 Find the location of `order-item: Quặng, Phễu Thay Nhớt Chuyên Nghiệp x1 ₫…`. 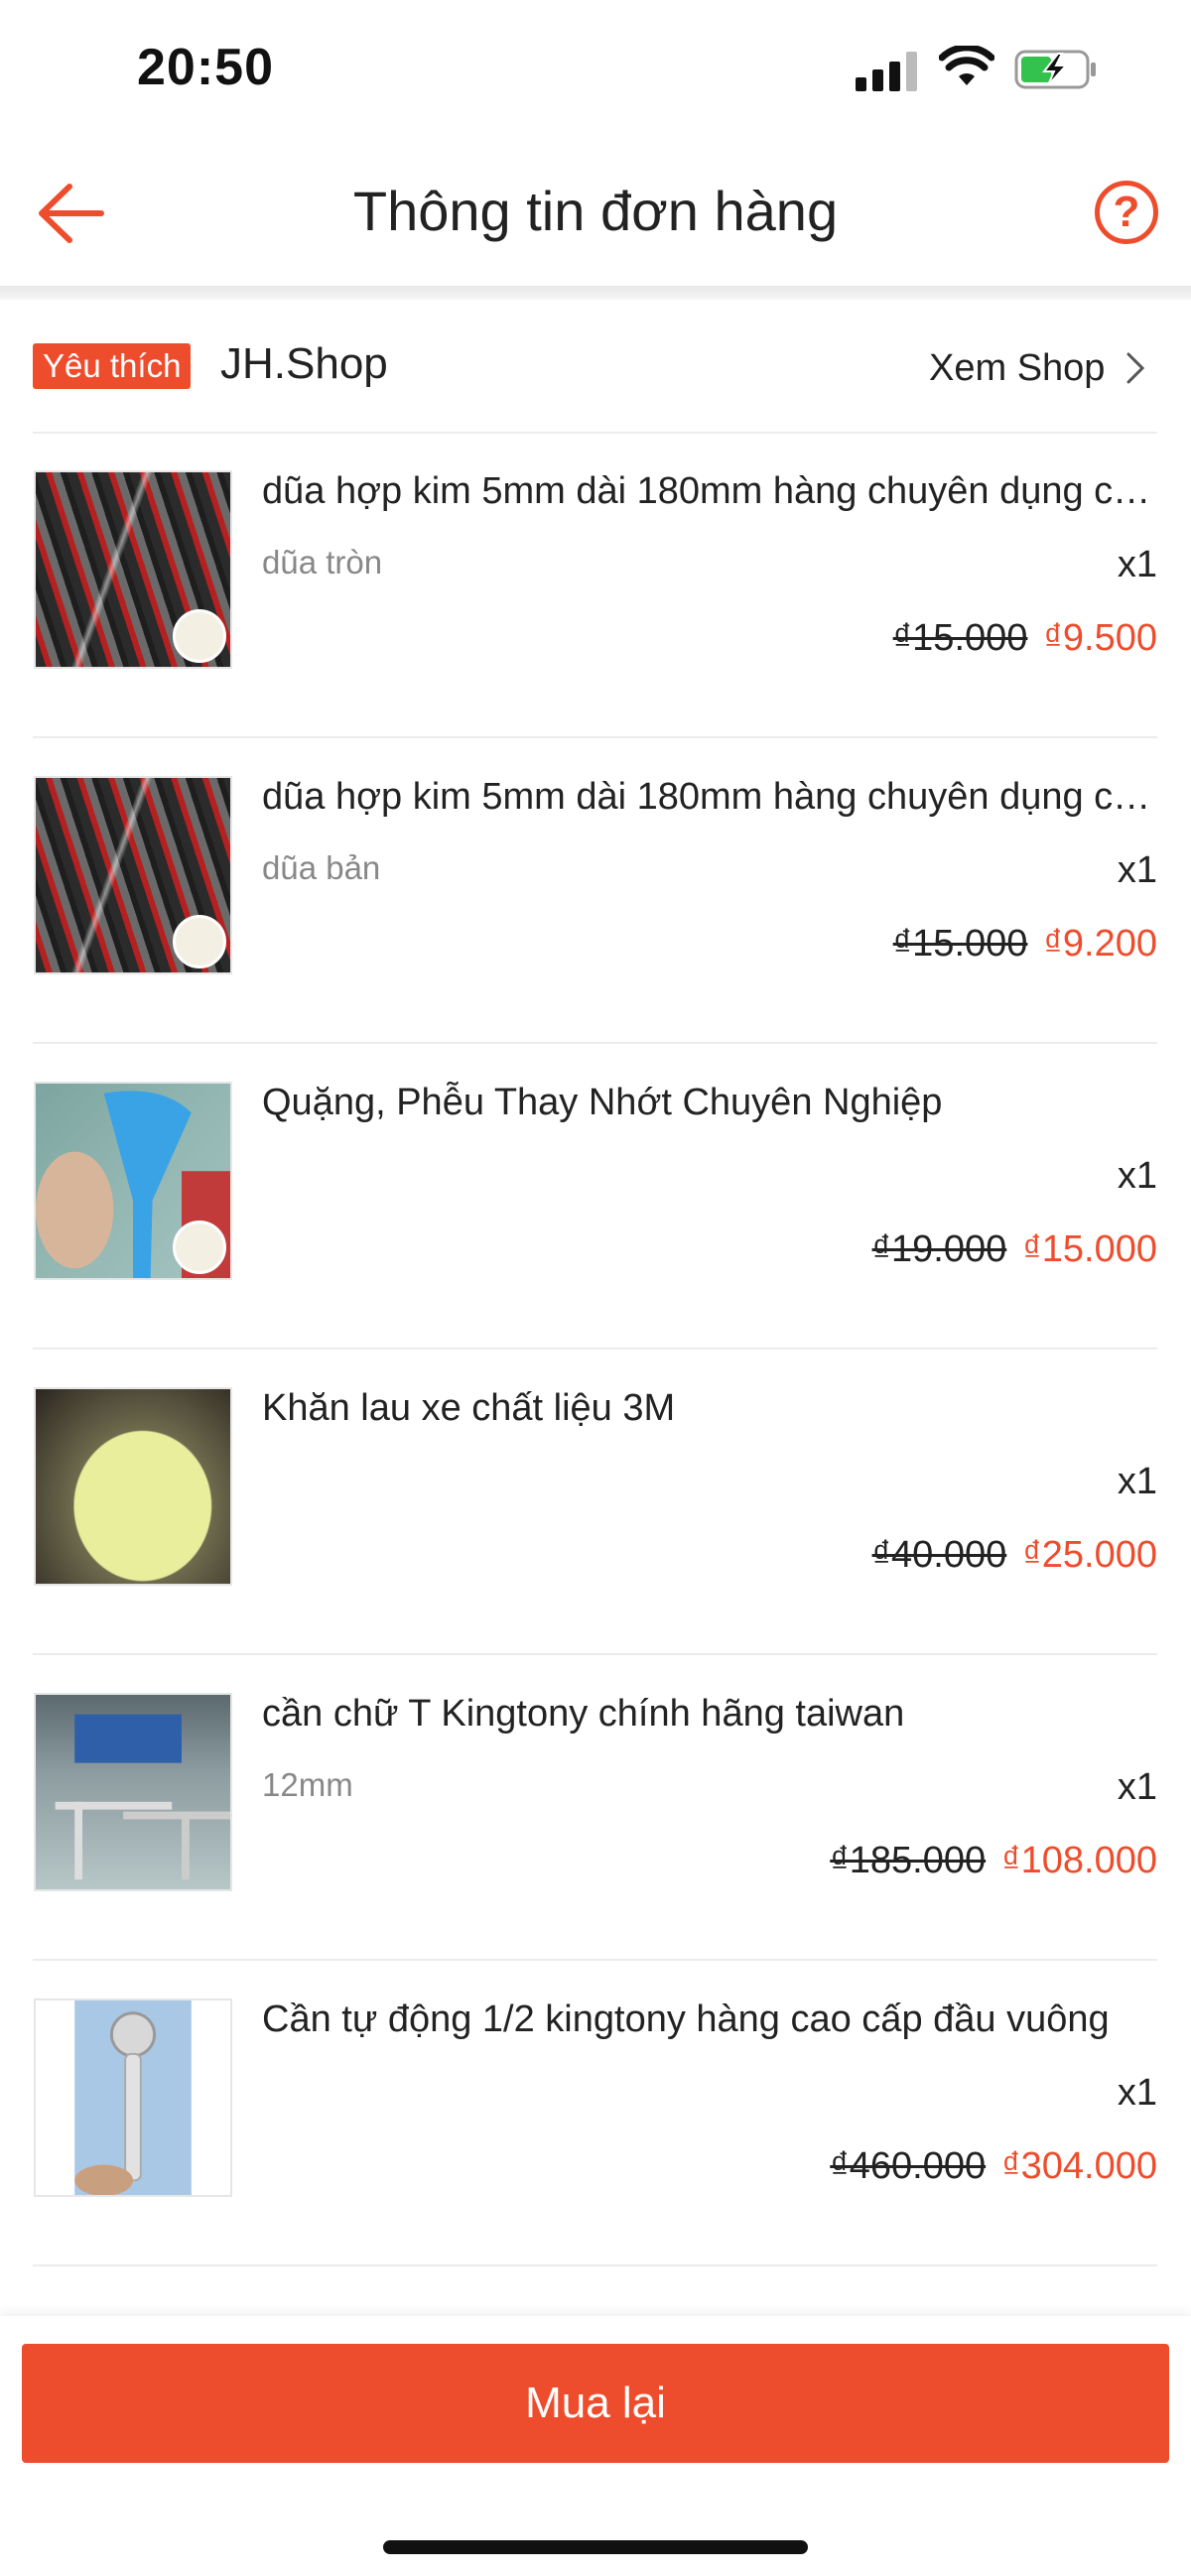

order-item: Quặng, Phễu Thay Nhớt Chuyên Nghiệp x1 ₫… is located at coordinates (595, 1197).